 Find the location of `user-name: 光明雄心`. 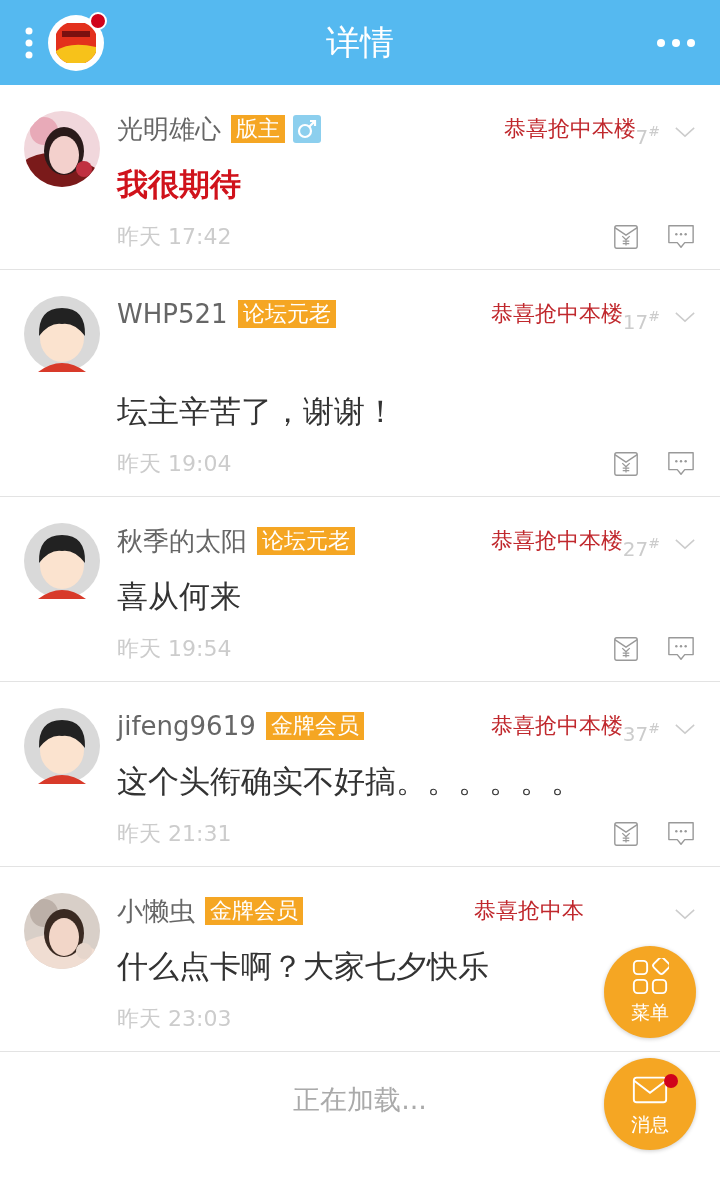

user-name: 光明雄心 is located at coordinates (169, 129).